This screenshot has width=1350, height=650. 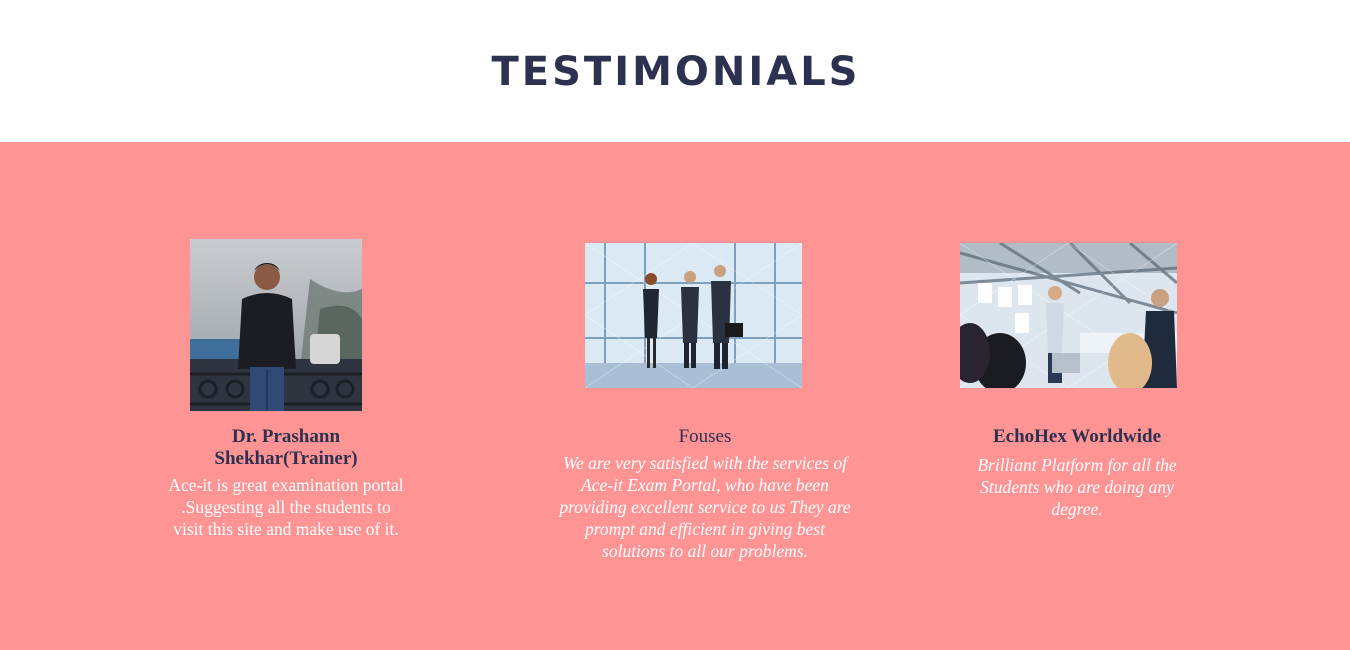 What do you see at coordinates (1077, 436) in the screenshot?
I see `testimonial-name: EchoHex Worldwide` at bounding box center [1077, 436].